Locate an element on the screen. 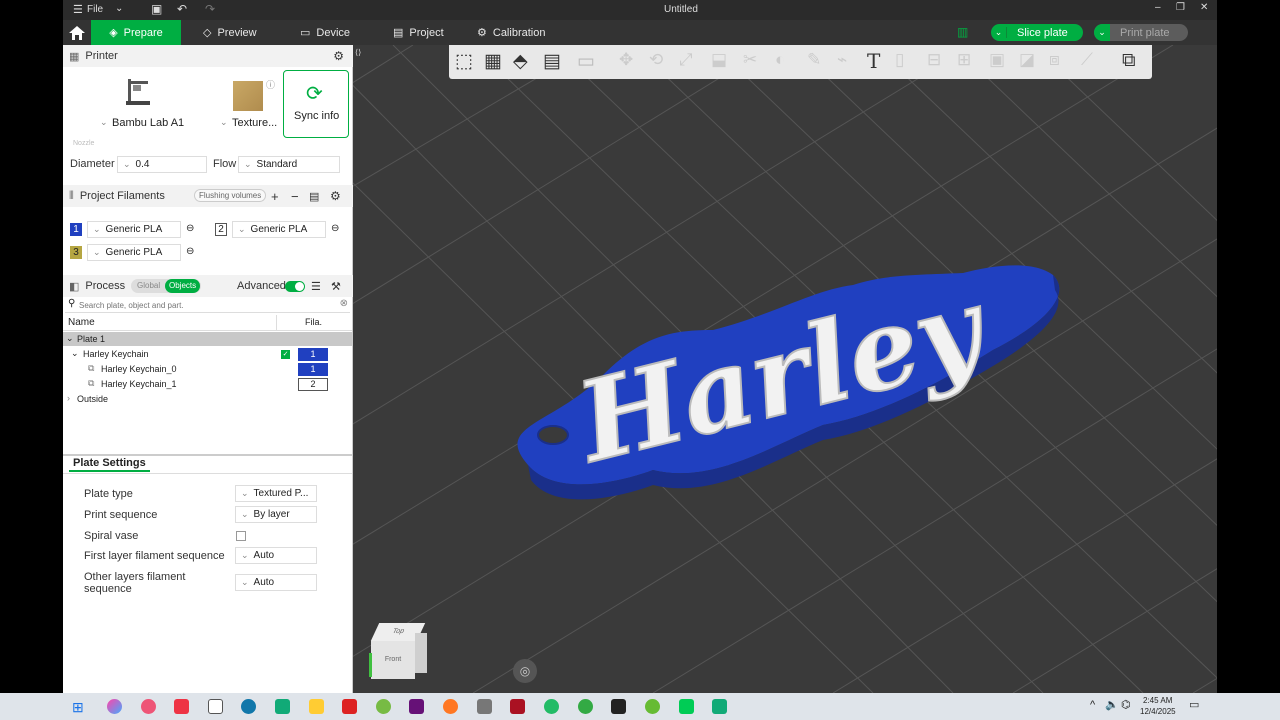 This screenshot has width=1280, height=720. undo-icon: ↶ is located at coordinates (182, 9).